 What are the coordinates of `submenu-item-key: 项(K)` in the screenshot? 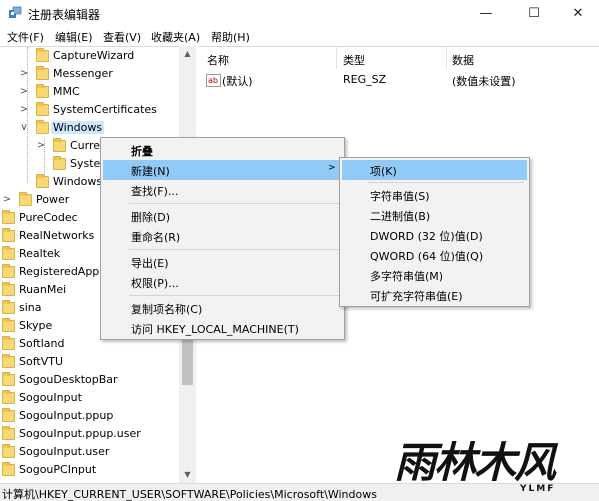 It's located at (434, 170).